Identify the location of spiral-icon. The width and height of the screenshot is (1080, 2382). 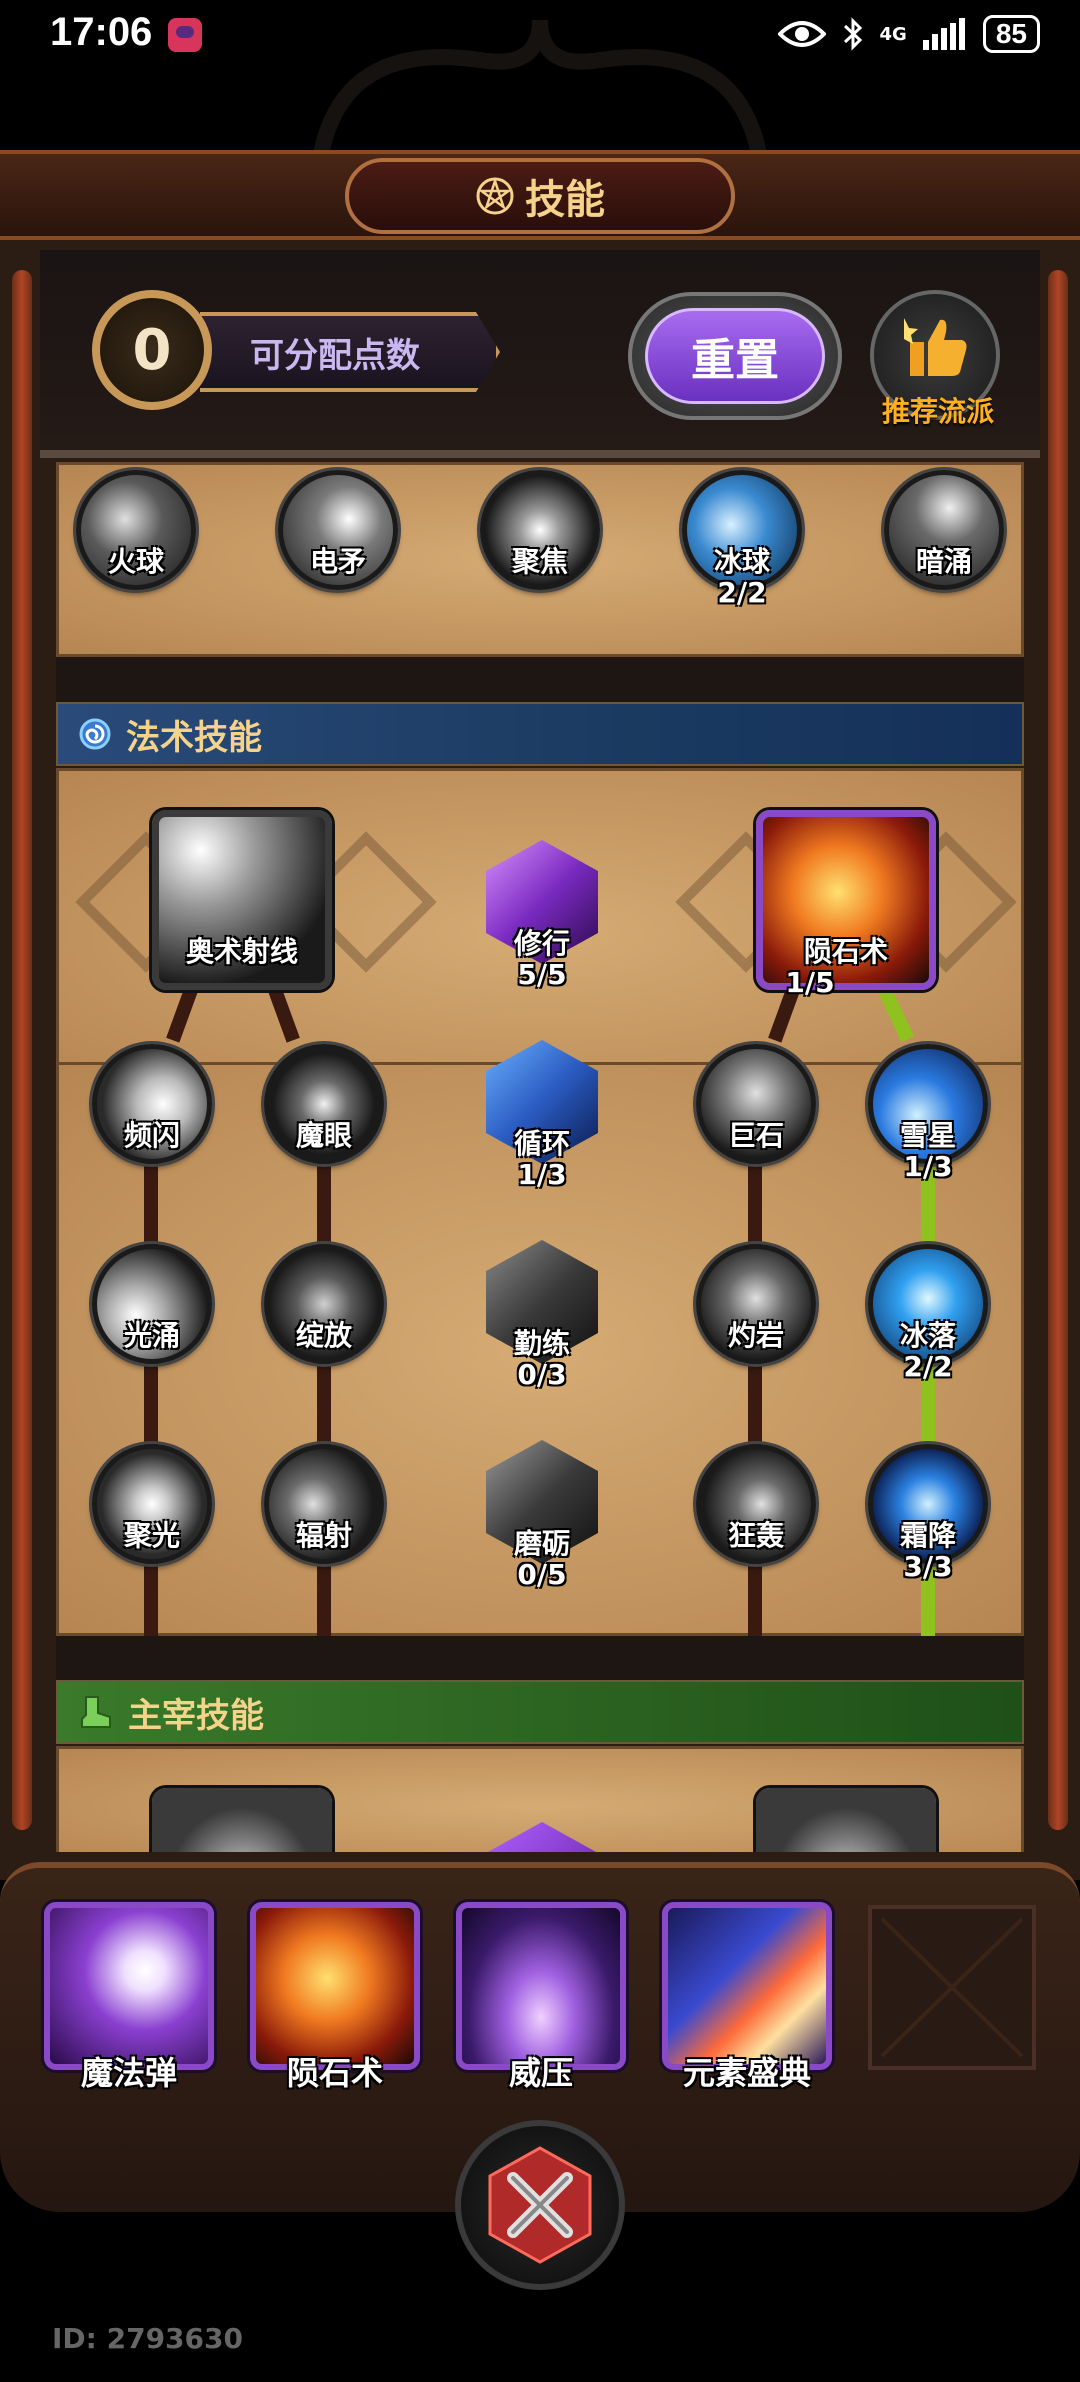
(95, 734).